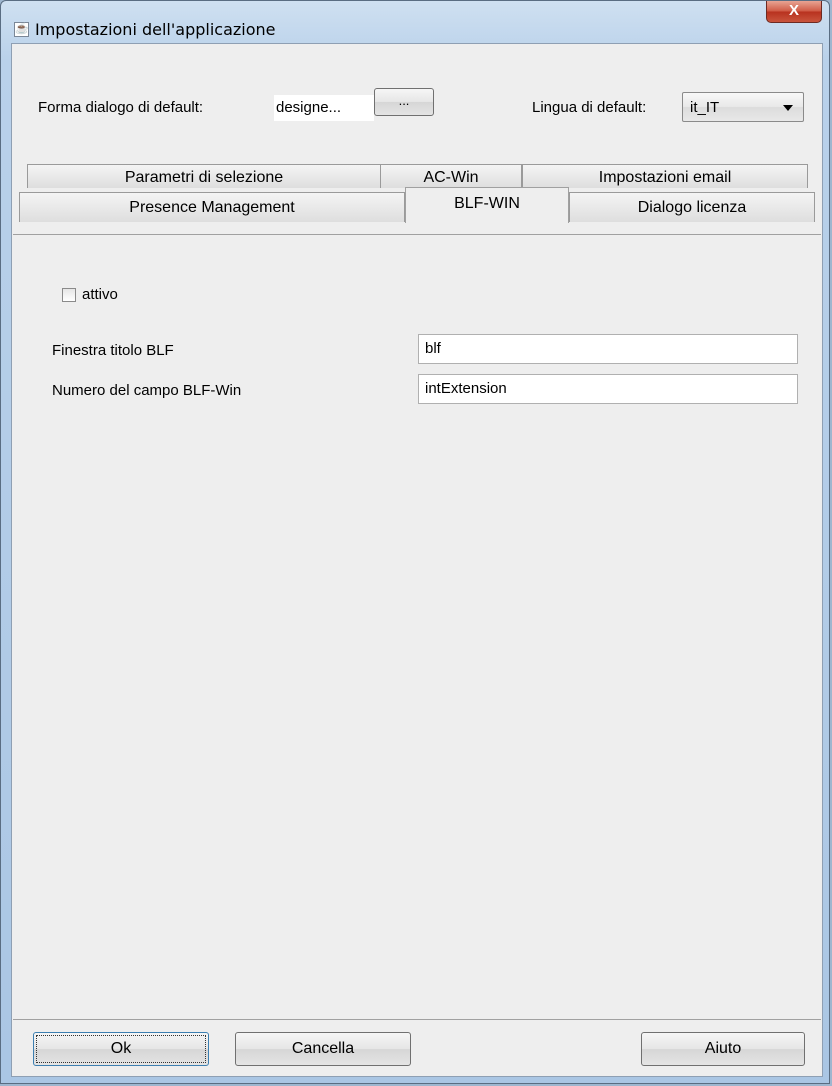 This screenshot has height=1086, width=832. I want to click on java-app-icon: ☕, so click(21, 29).